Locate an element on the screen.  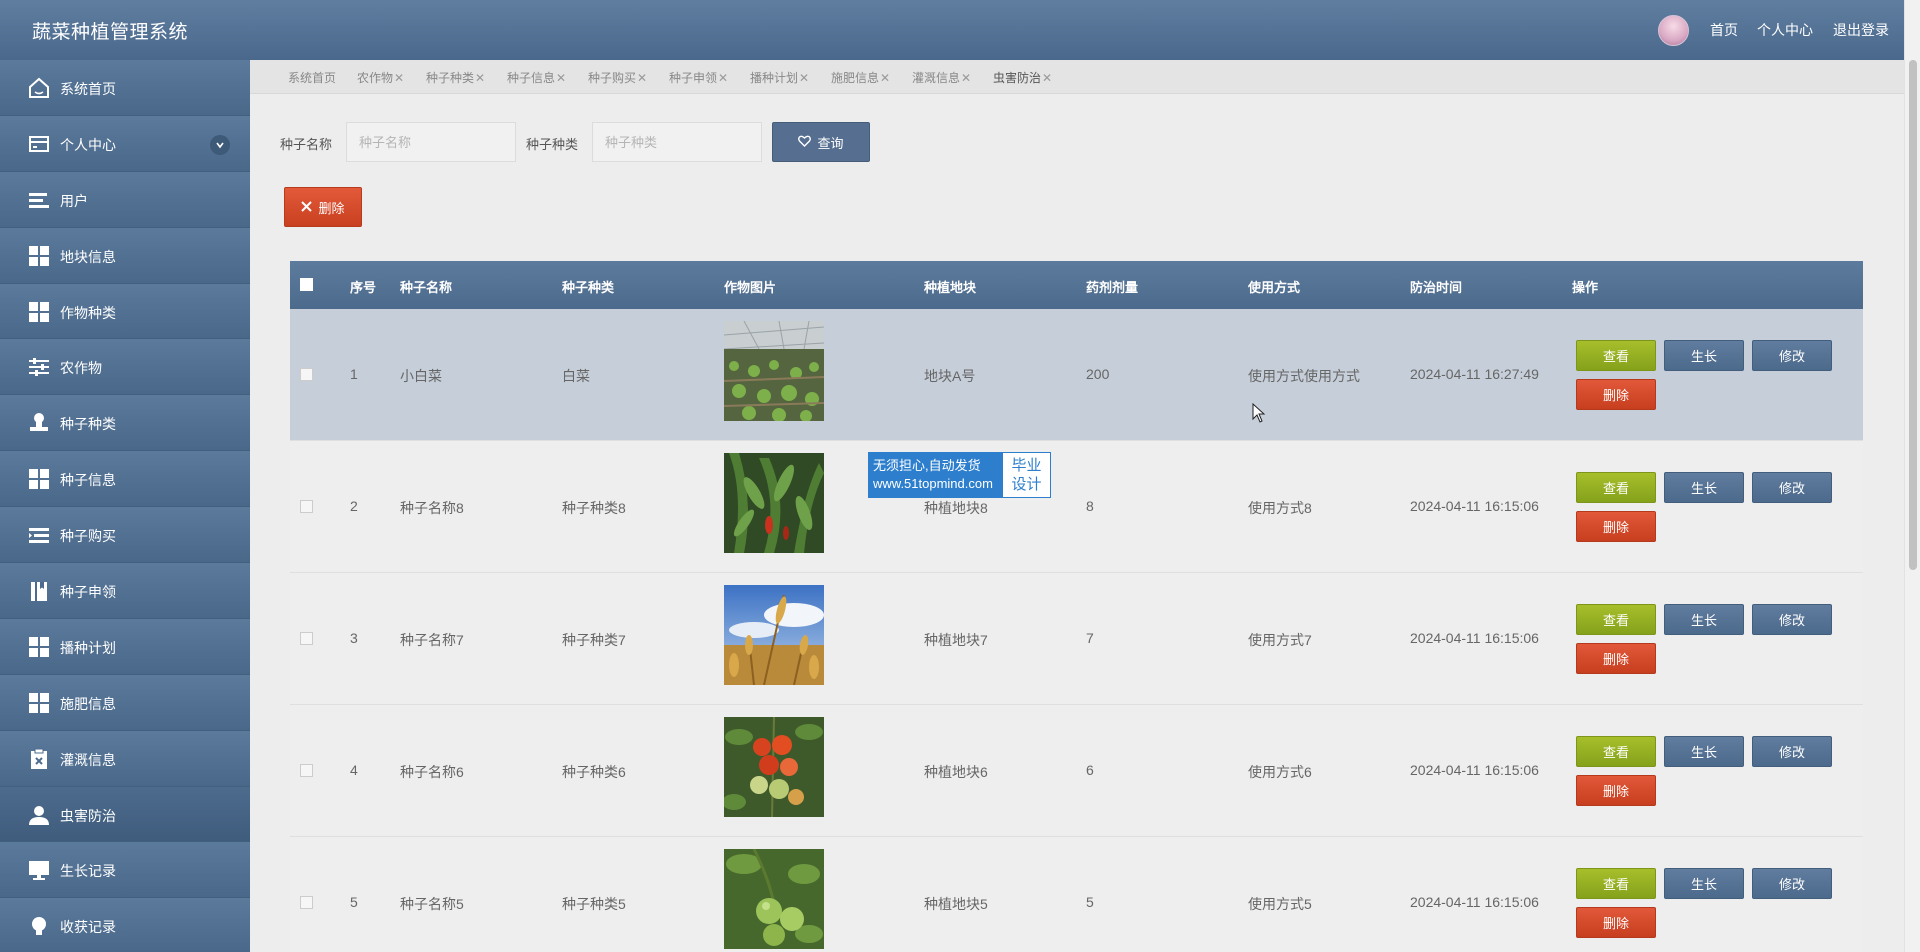
sidebar-item-crops: 农作物 is located at coordinates (125, 367).